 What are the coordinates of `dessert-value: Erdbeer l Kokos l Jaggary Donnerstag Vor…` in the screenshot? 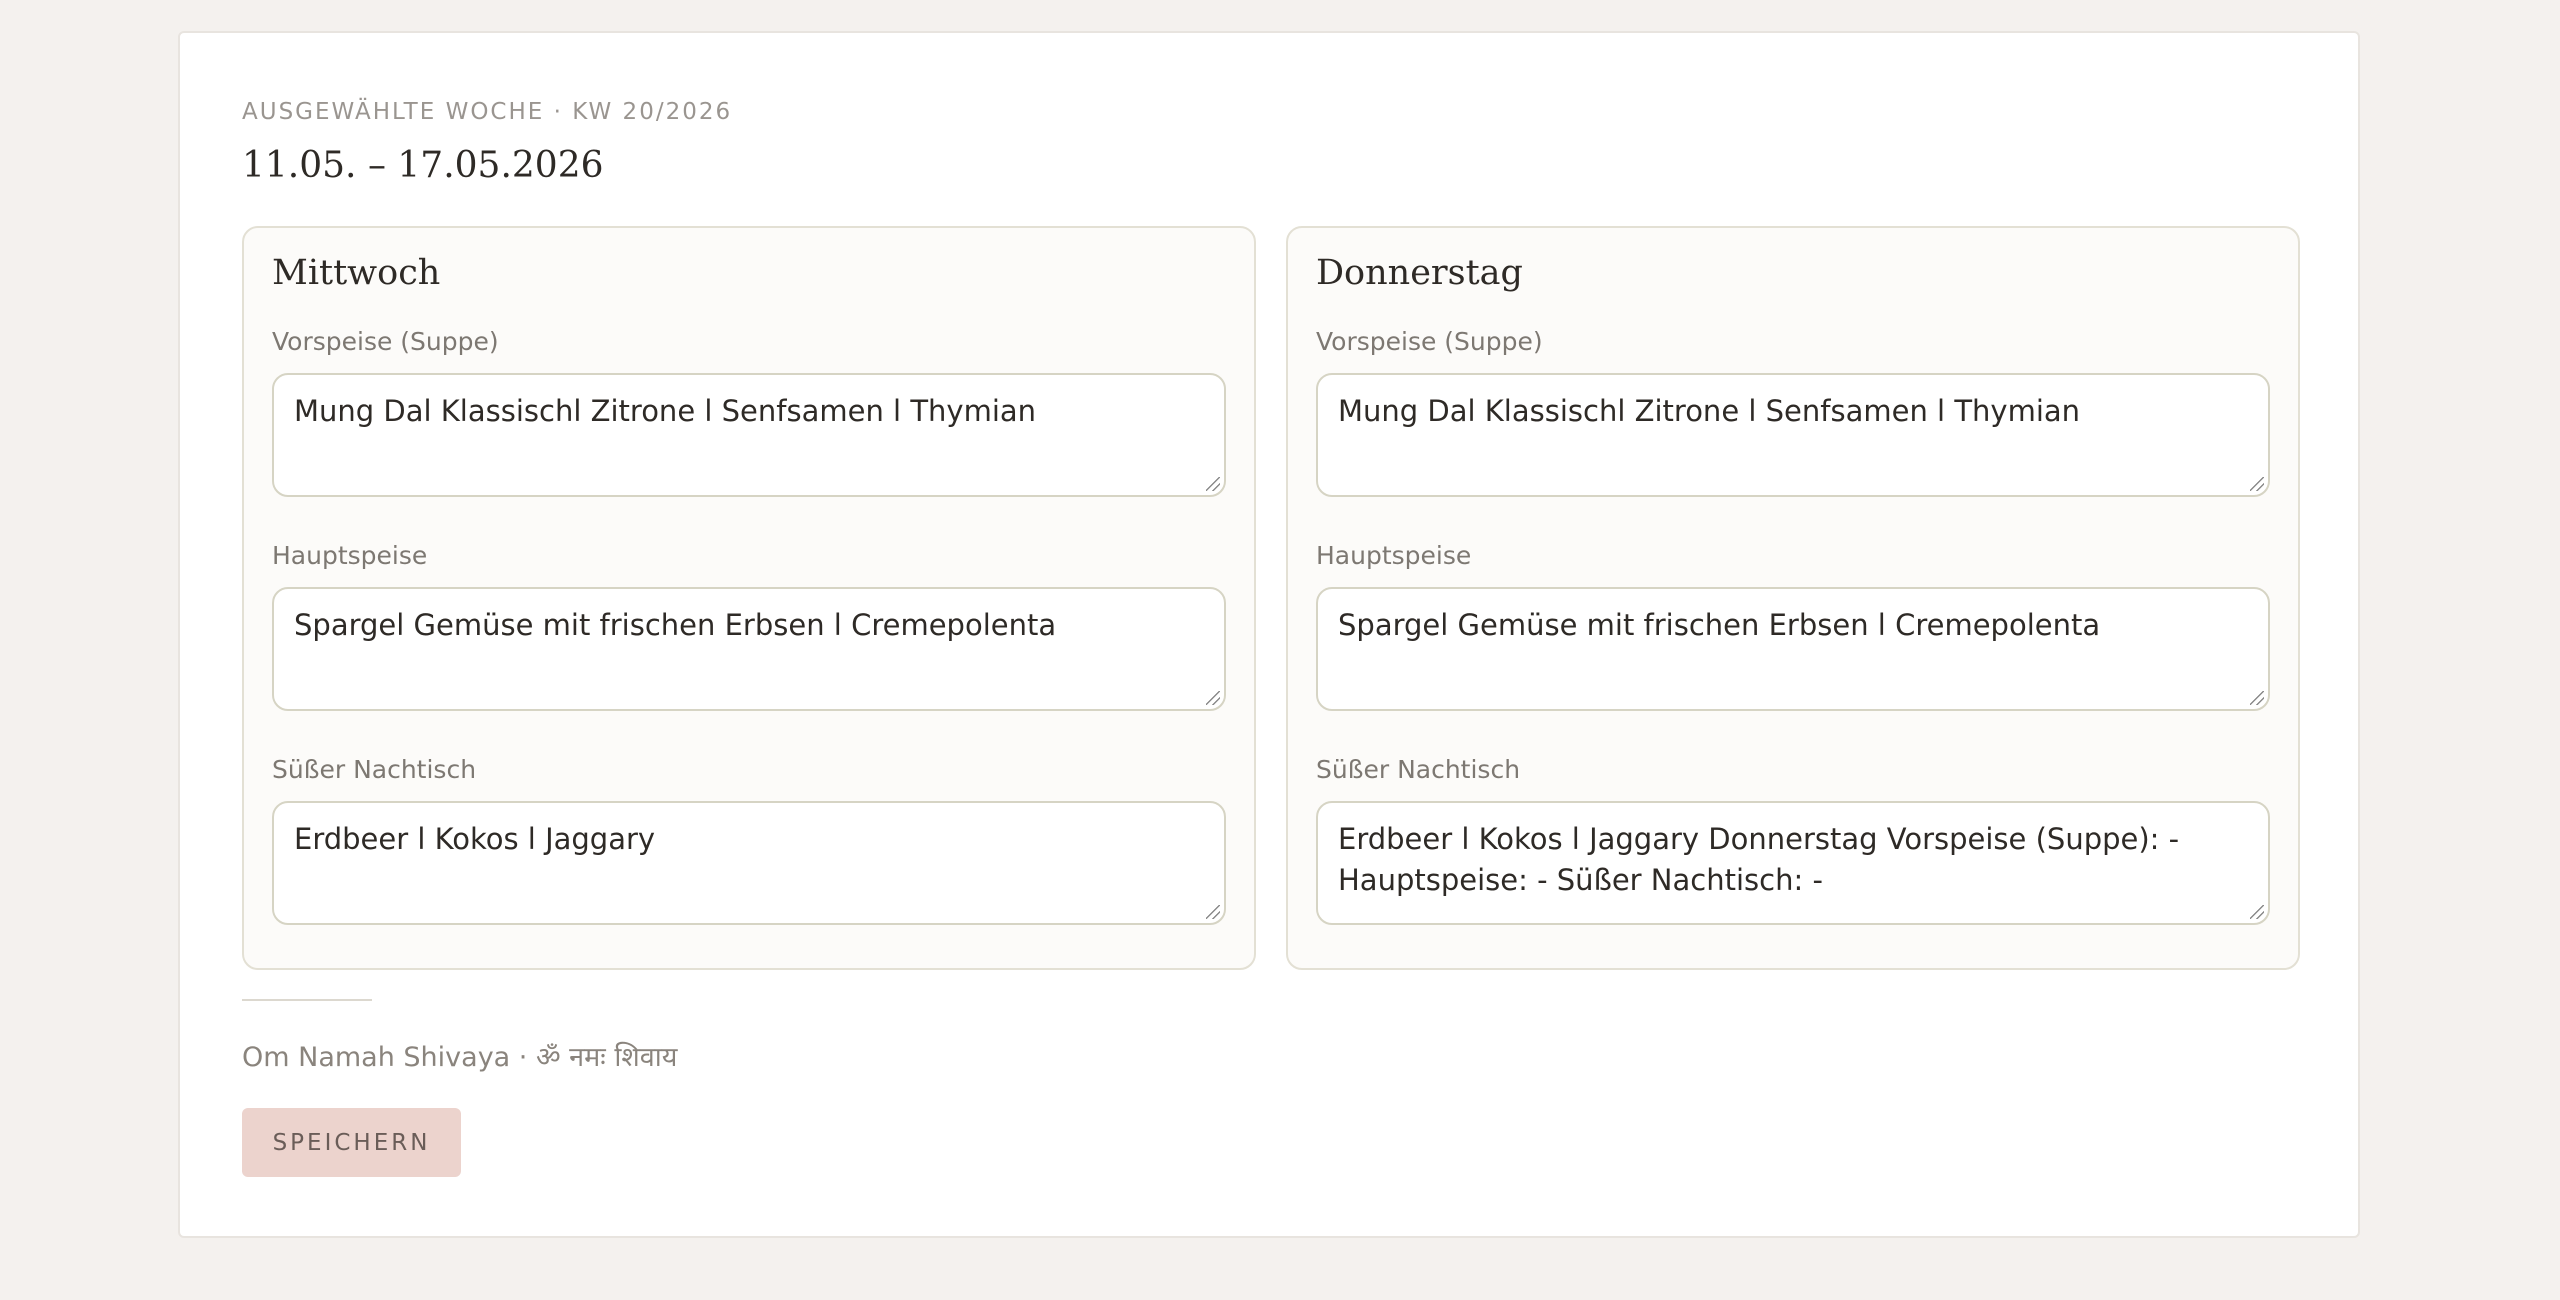 It's located at (1759, 859).